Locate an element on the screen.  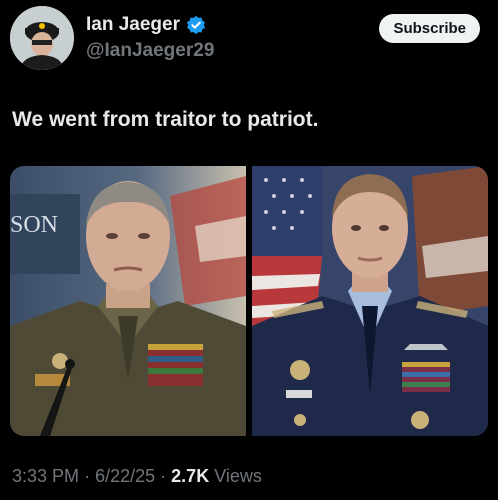
timestamp-date: 6/22/25 is located at coordinates (125, 476).